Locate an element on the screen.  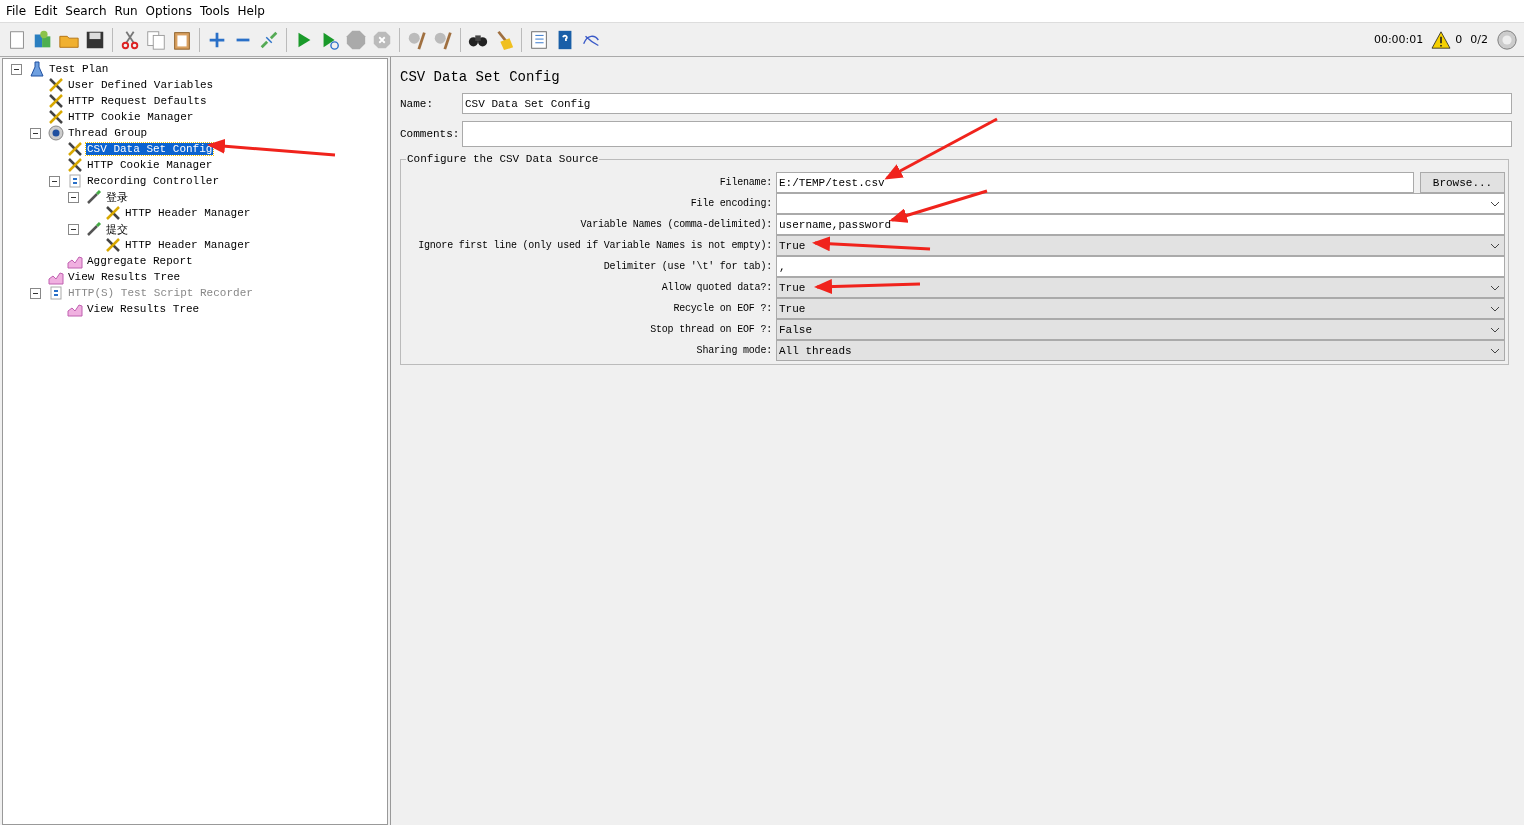
field-label: Delimiter (use '\t' for tab): is located at coordinates (687, 266).